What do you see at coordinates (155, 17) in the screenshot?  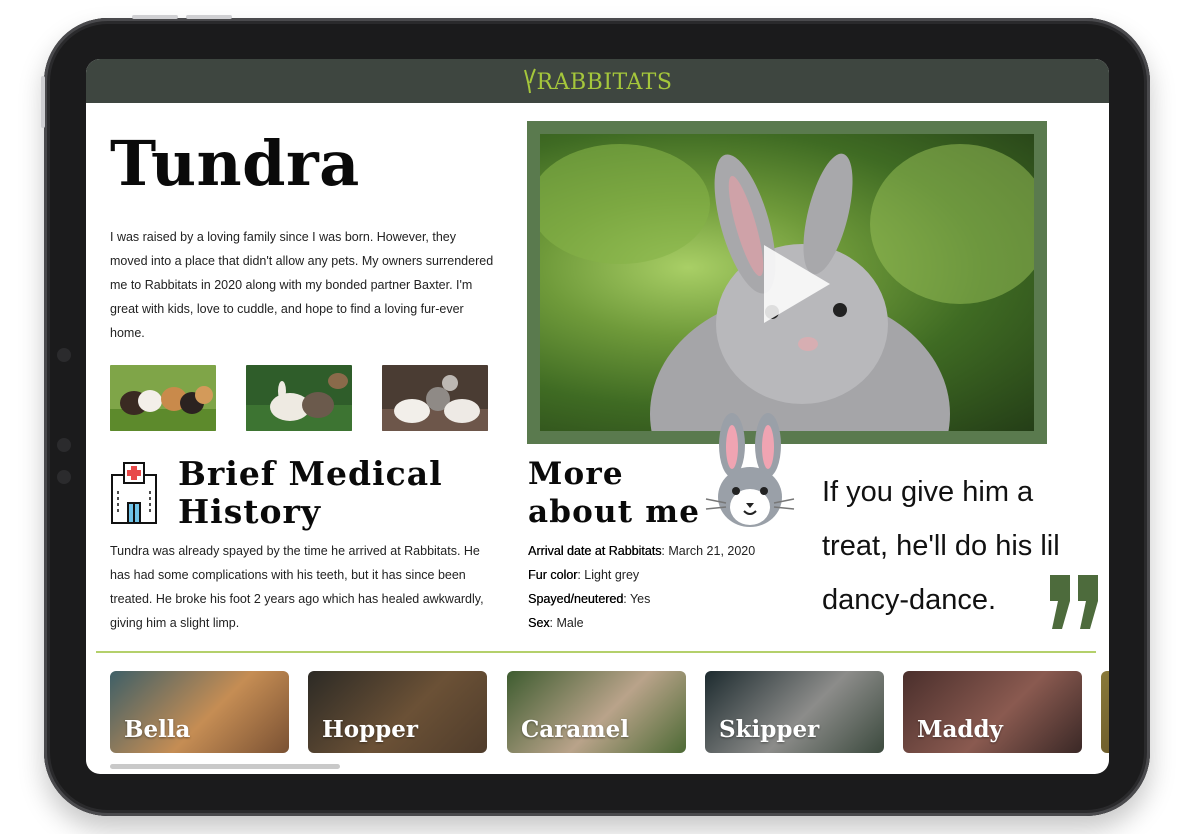 I see `volume-button-top` at bounding box center [155, 17].